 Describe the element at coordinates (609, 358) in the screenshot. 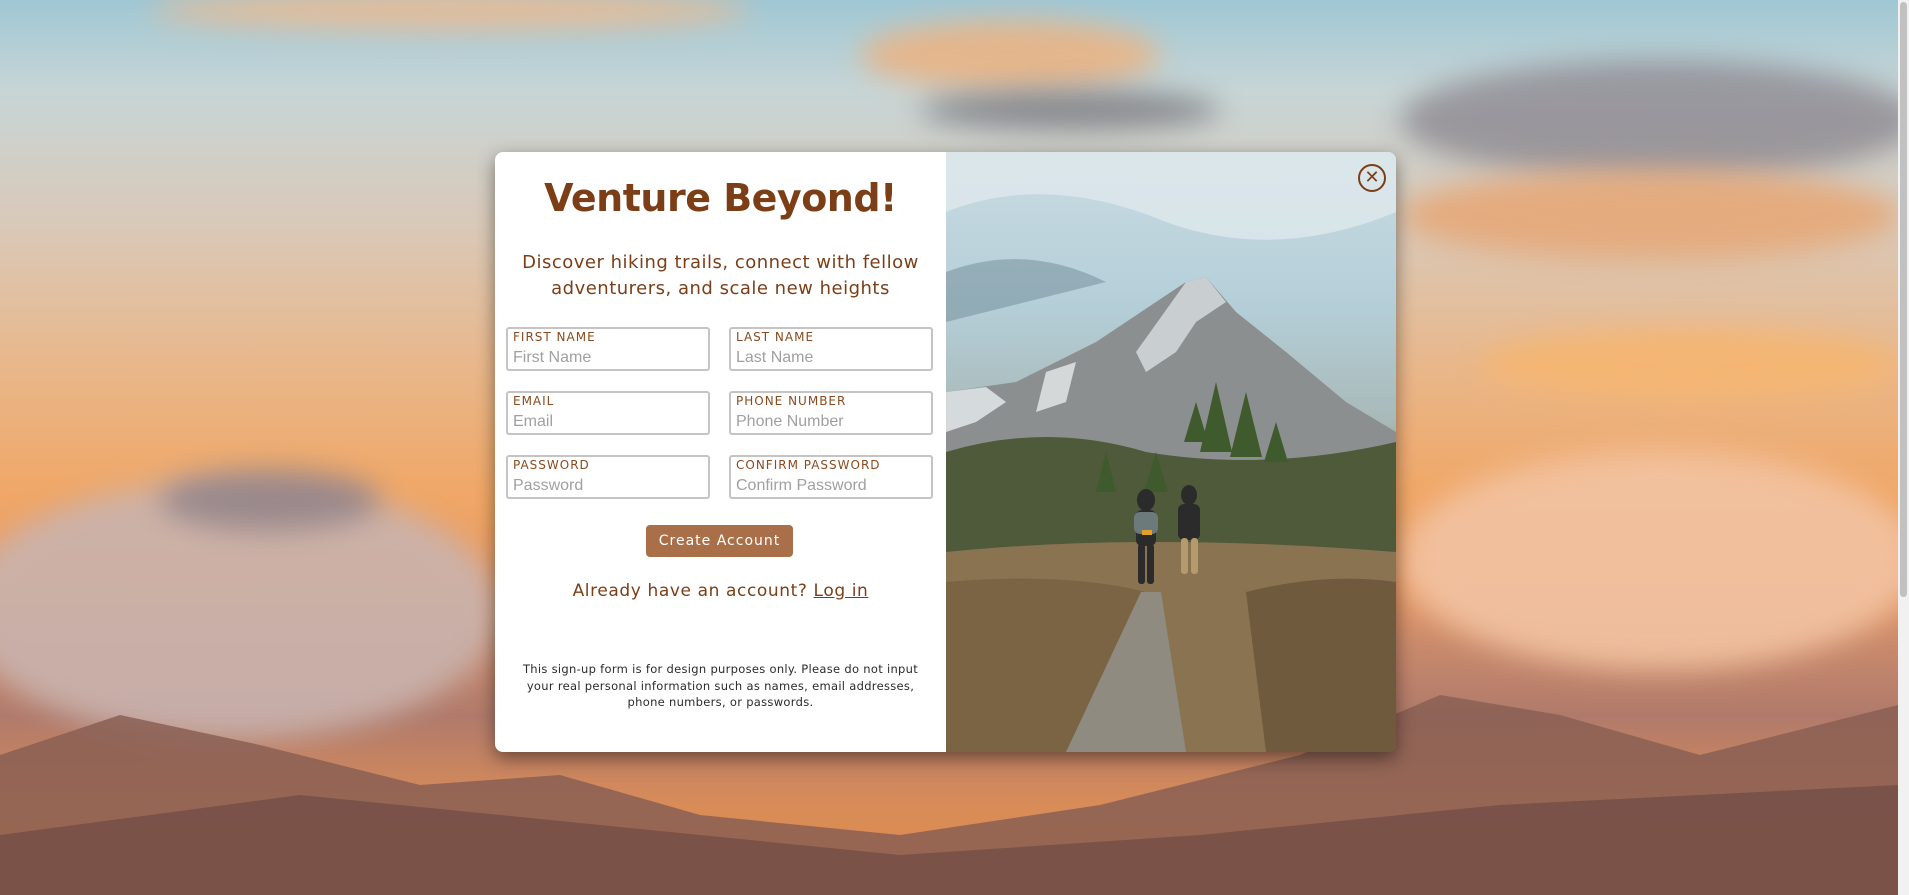

I see `first-name-input` at that location.